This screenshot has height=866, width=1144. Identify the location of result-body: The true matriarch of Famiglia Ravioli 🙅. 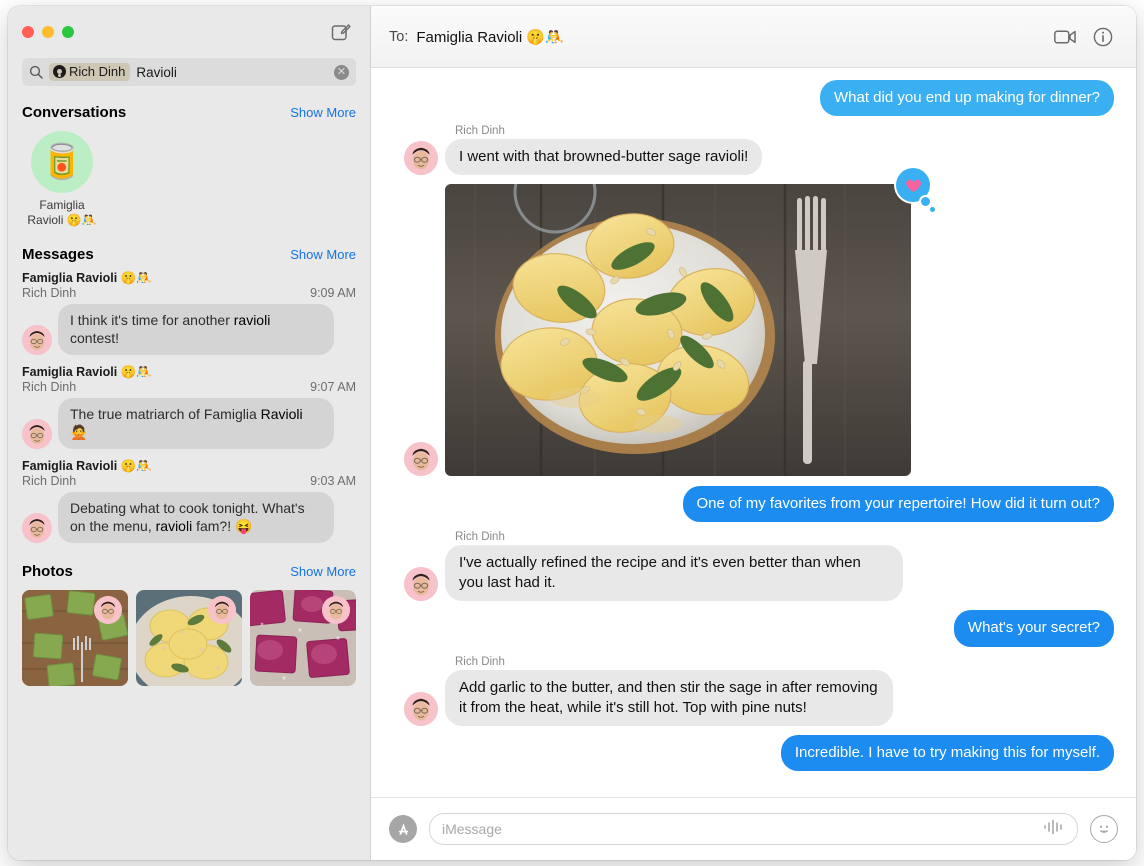
(189, 423).